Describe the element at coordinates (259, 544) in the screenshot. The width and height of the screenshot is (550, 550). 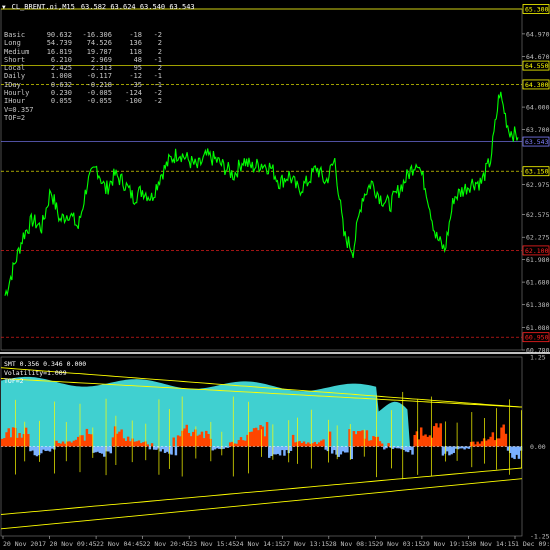
I see `time-tick-label: 24 Nov 14:15` at that location.